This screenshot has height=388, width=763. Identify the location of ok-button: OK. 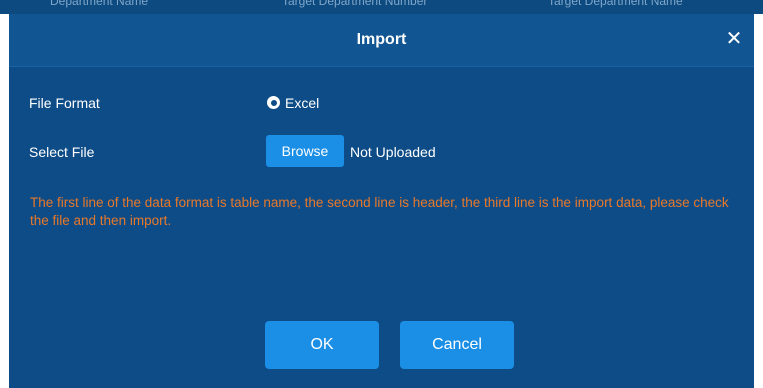
(322, 345).